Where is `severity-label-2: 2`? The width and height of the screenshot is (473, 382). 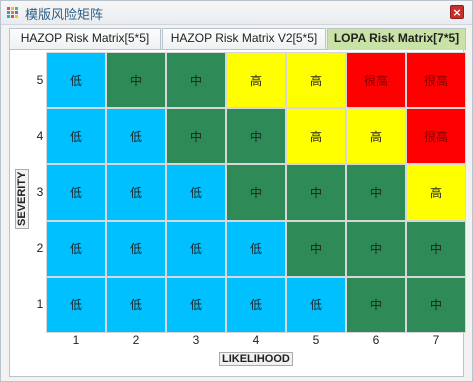 severity-label-2: 2 is located at coordinates (40, 248).